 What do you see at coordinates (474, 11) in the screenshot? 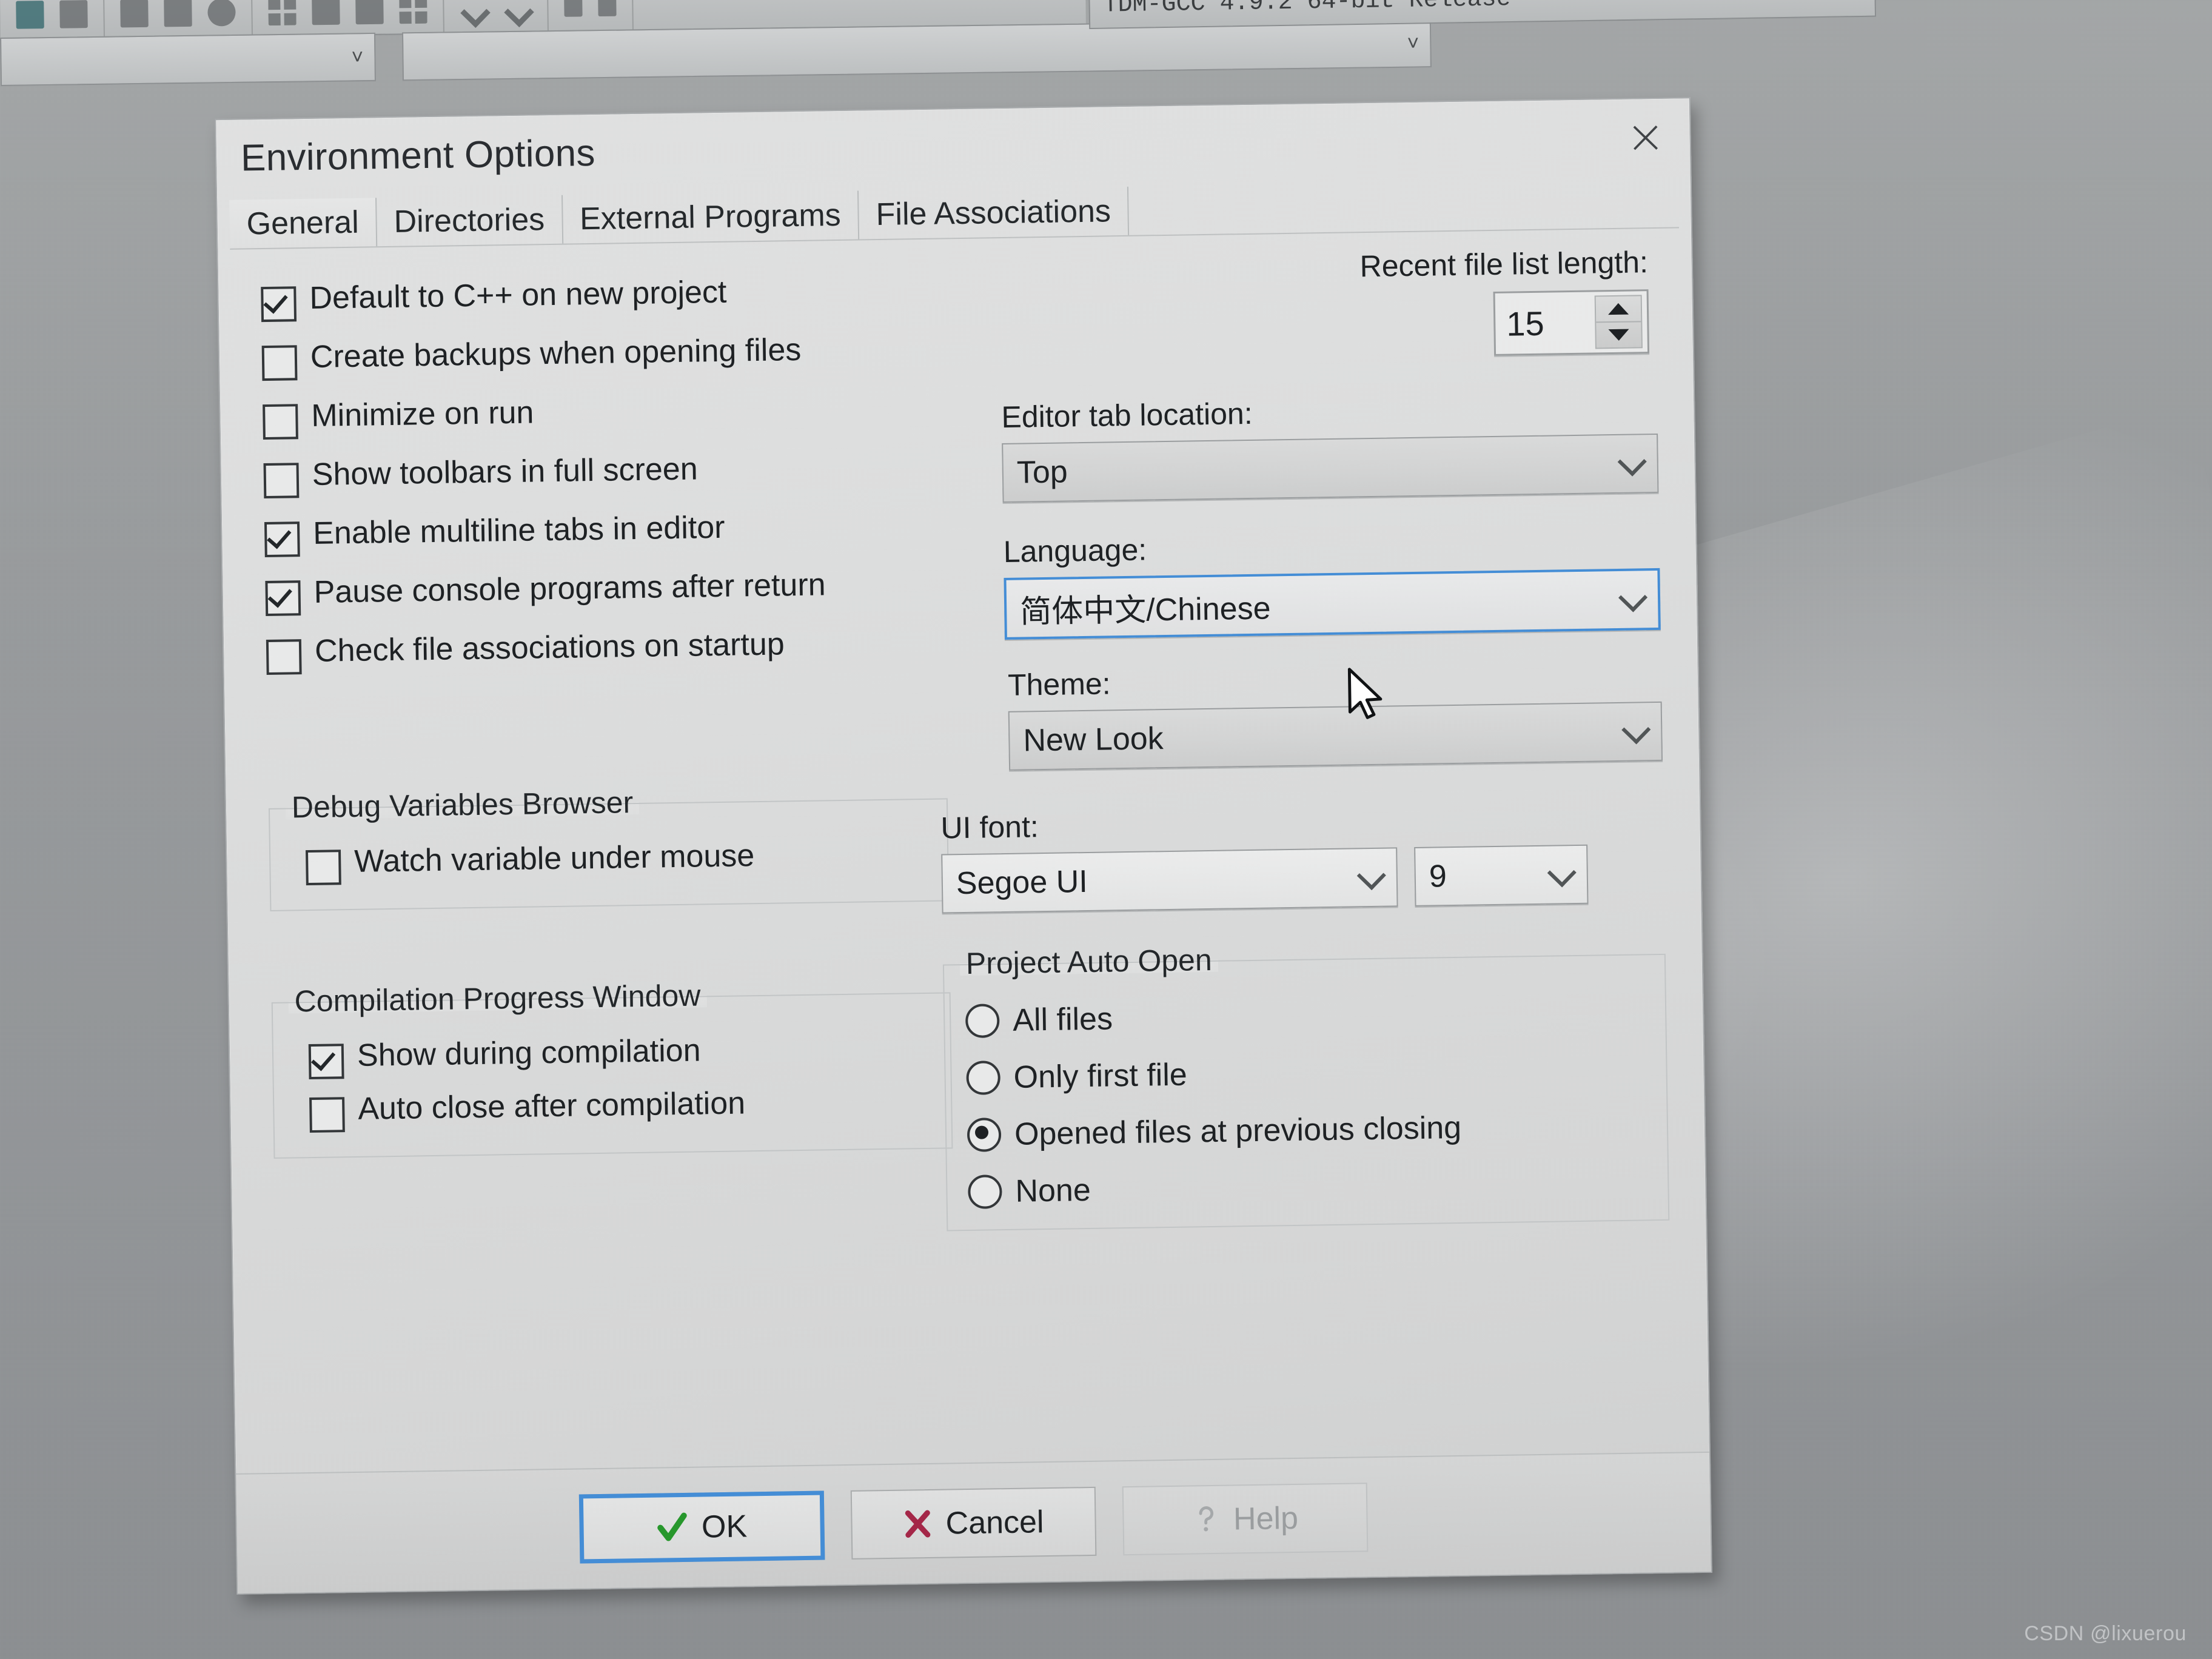
I see `compile-icon` at bounding box center [474, 11].